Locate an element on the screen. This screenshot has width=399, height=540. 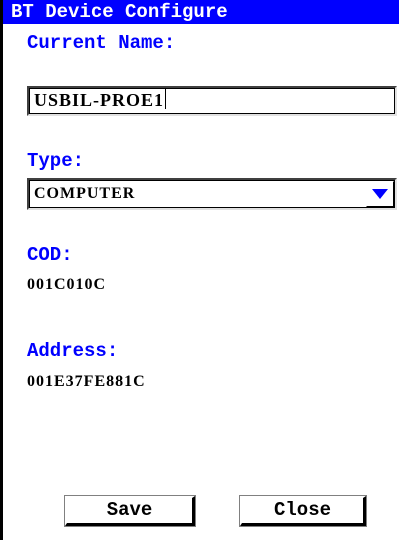
close-button: Close is located at coordinates (303, 511).